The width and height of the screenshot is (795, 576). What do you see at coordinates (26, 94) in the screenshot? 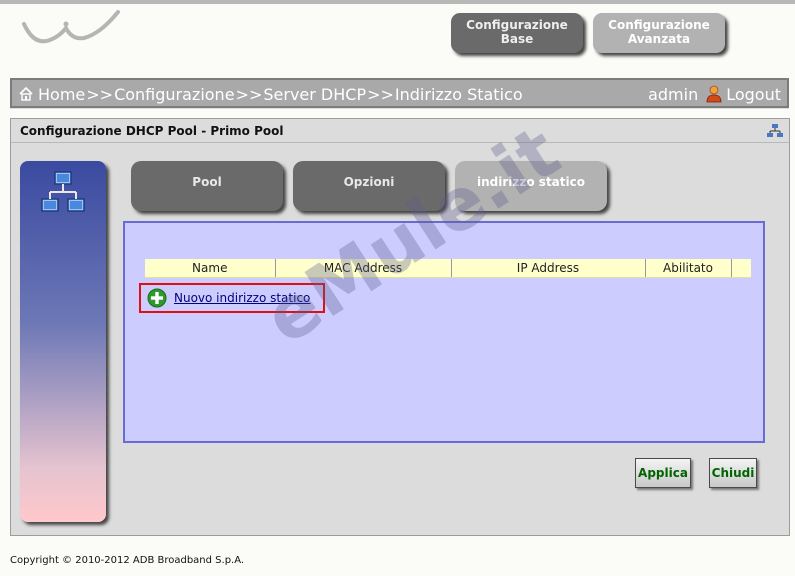
I see `home-icon` at bounding box center [26, 94].